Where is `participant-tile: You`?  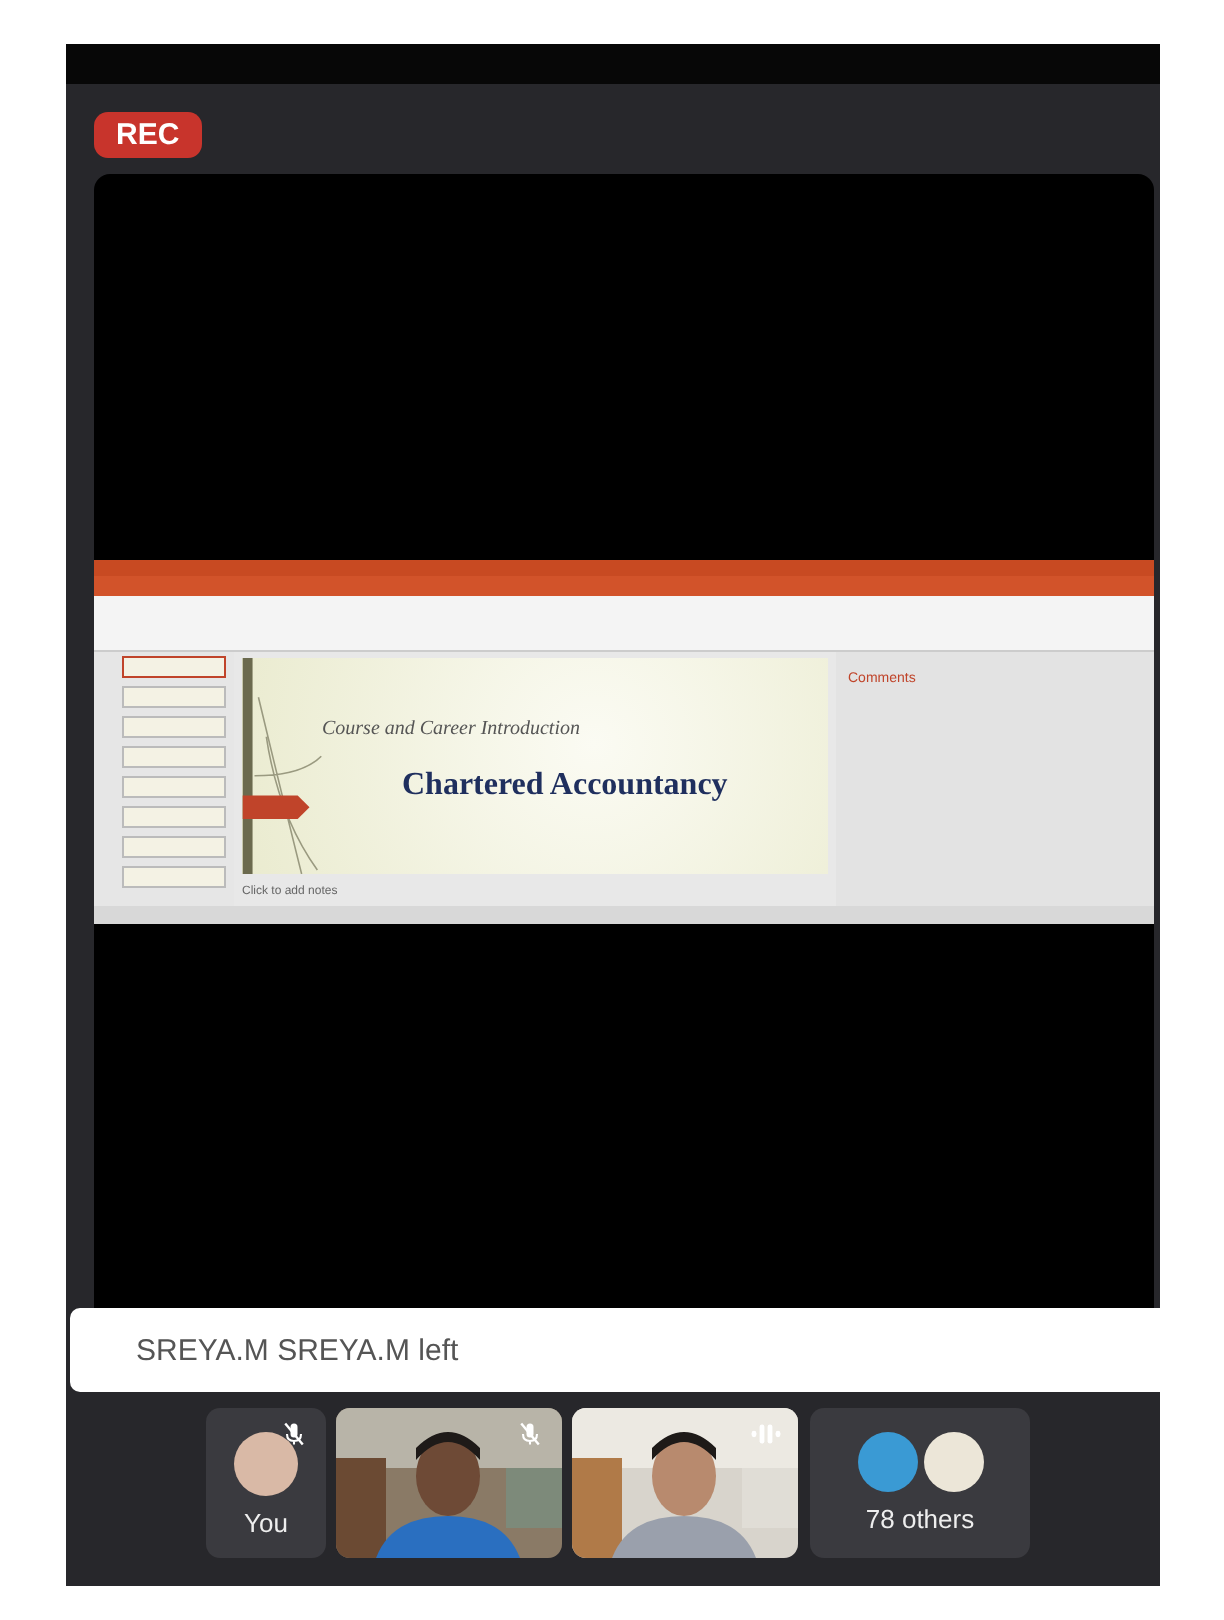
participant-tile: You is located at coordinates (266, 1483).